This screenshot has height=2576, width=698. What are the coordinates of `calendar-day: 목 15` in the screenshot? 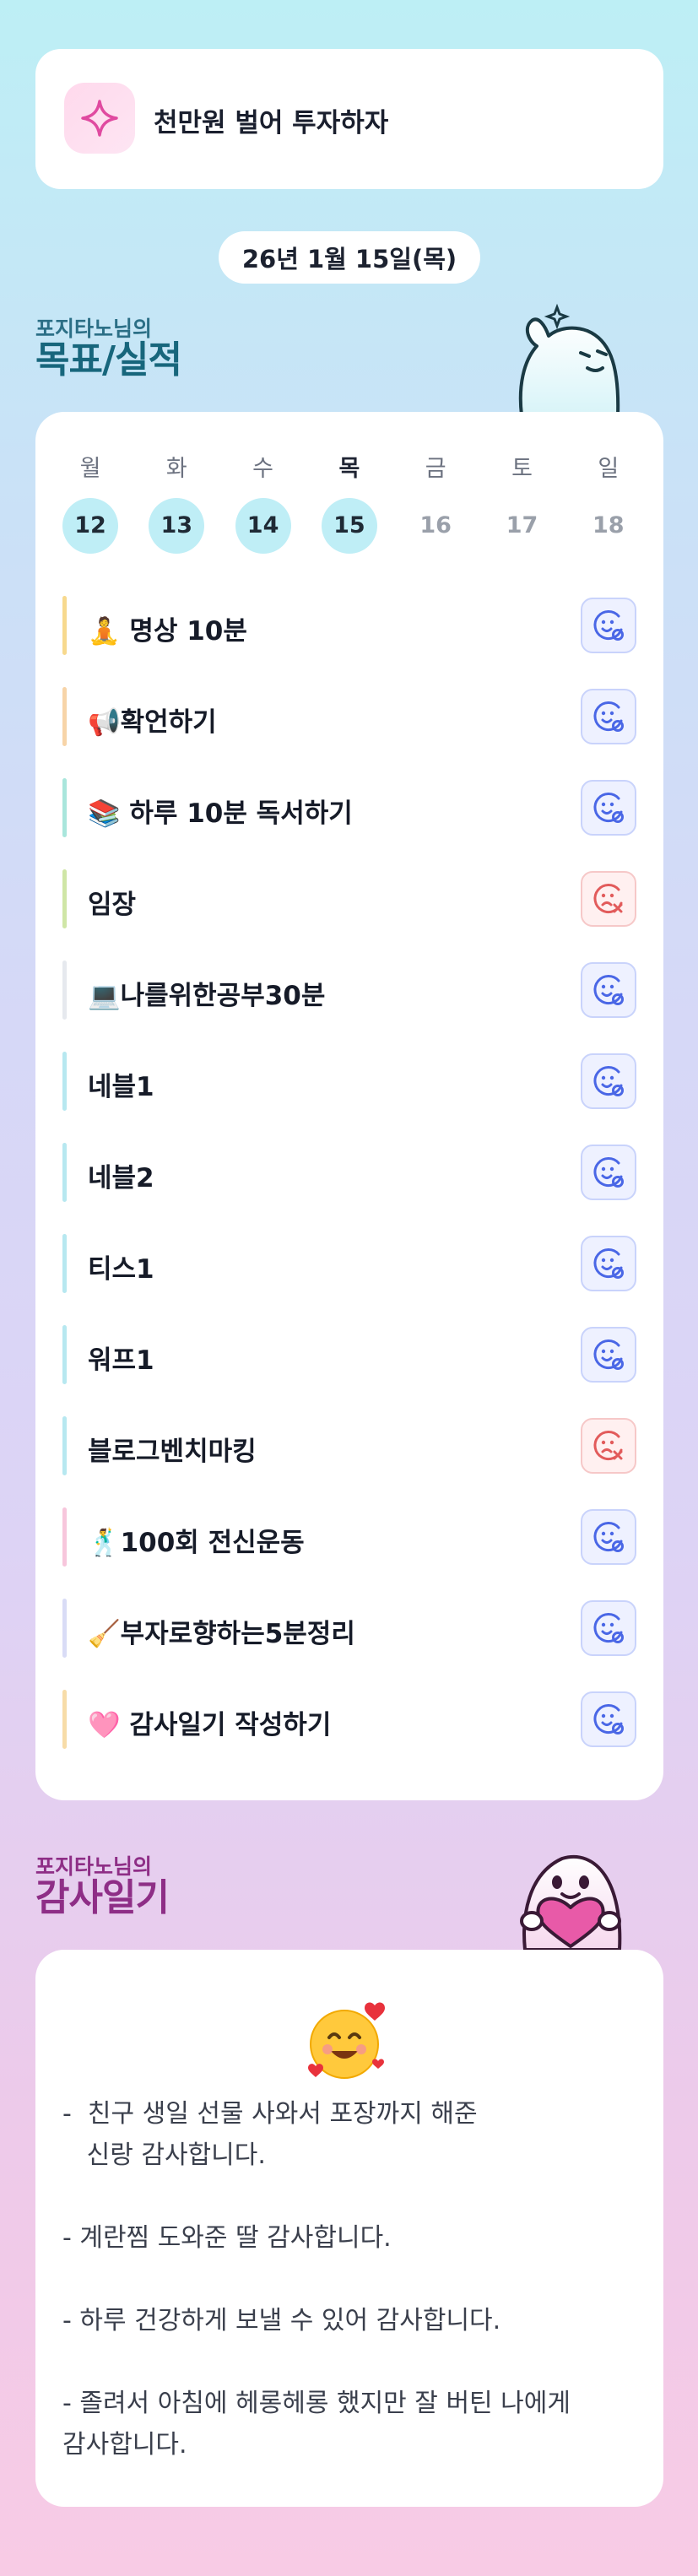 It's located at (349, 504).